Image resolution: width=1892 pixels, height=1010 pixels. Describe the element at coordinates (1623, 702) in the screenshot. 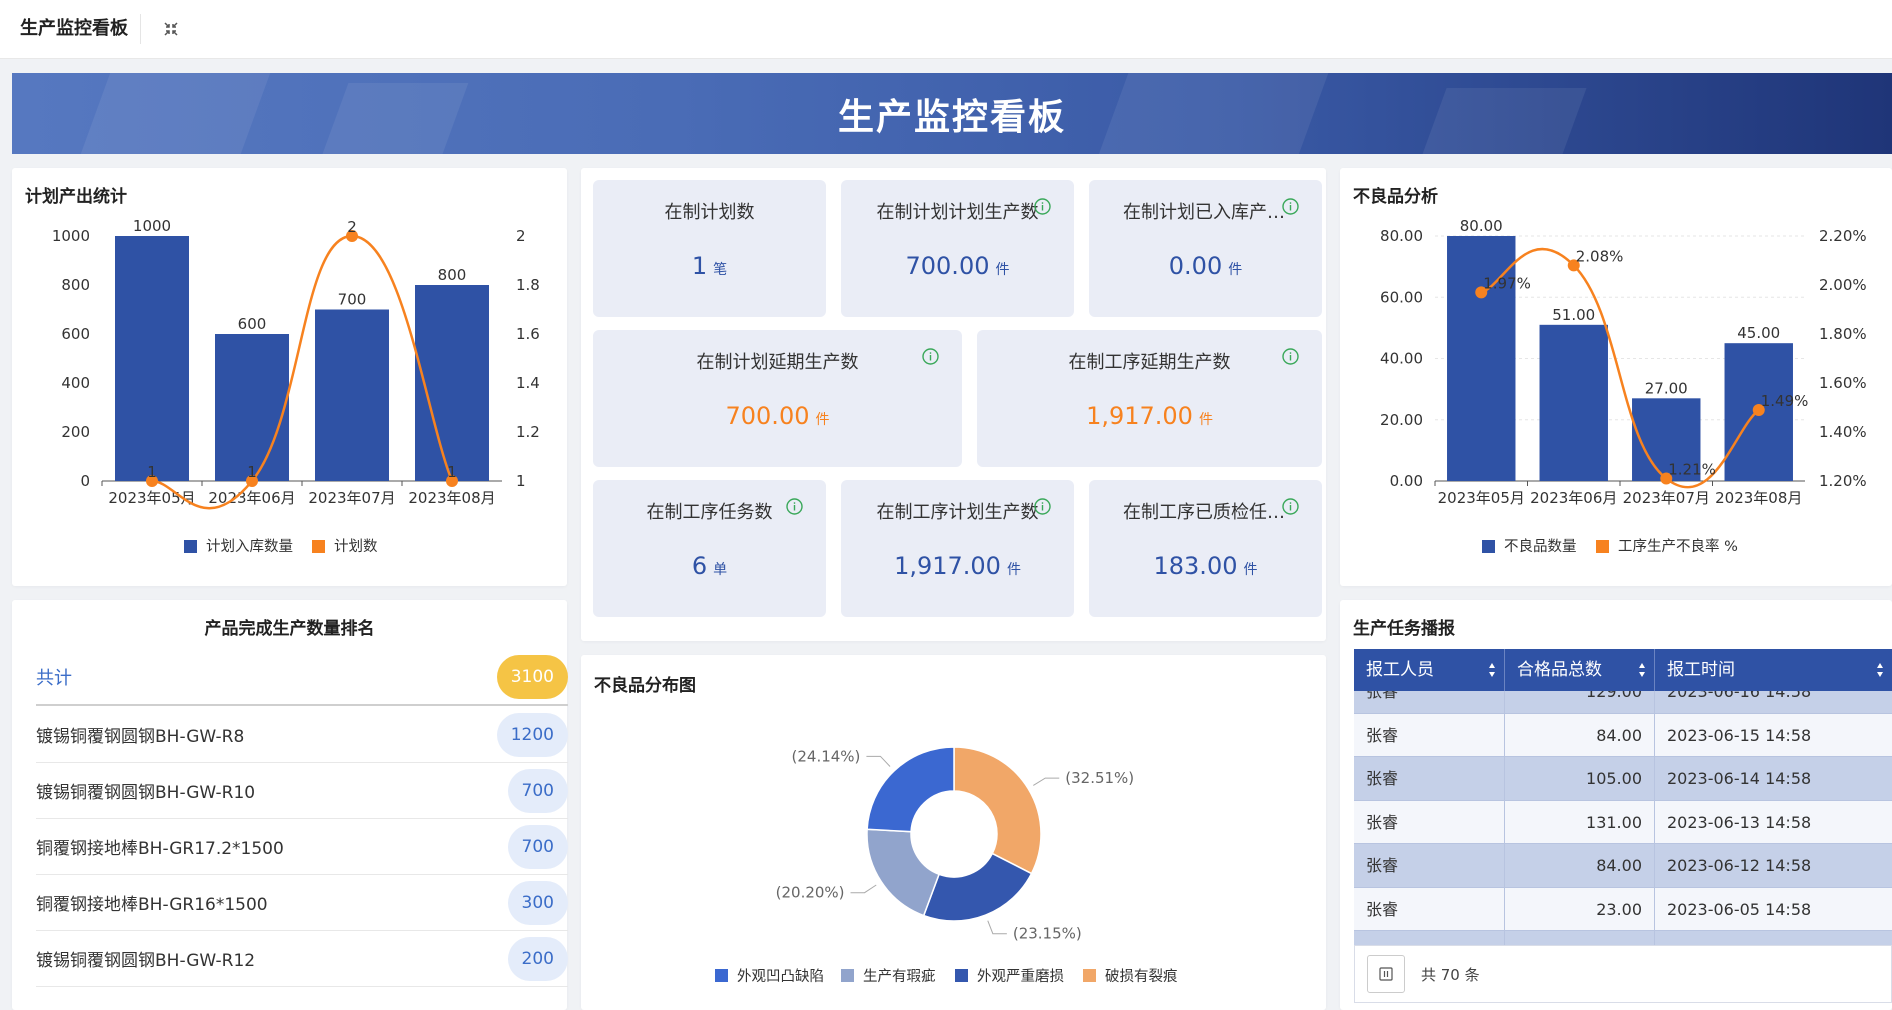

I see `table-row: 张睿 129.00 2023-06-16 14:58` at that location.